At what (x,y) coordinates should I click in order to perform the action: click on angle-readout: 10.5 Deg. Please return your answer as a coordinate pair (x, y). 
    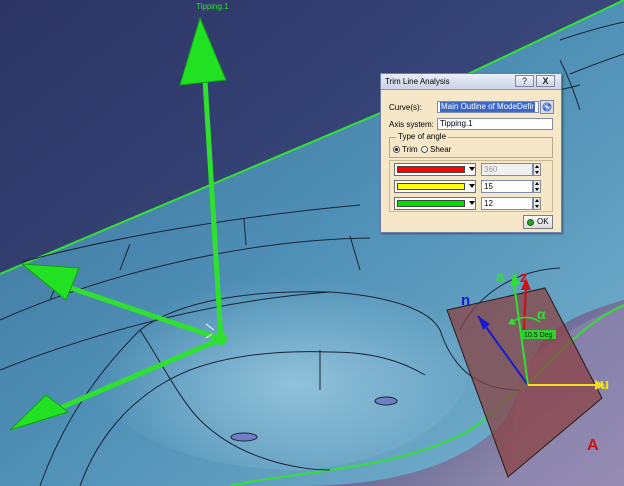
    Looking at the image, I should click on (538, 335).